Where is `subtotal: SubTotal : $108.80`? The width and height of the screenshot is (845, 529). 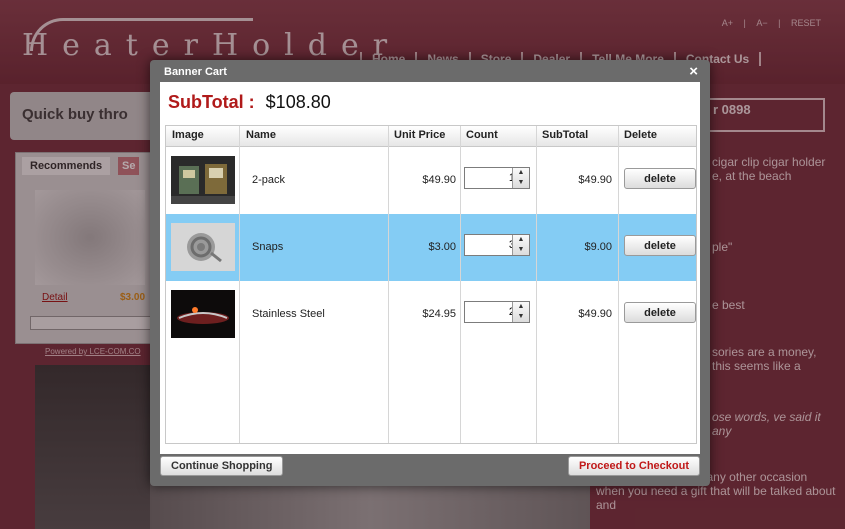 subtotal: SubTotal : $108.80 is located at coordinates (249, 102).